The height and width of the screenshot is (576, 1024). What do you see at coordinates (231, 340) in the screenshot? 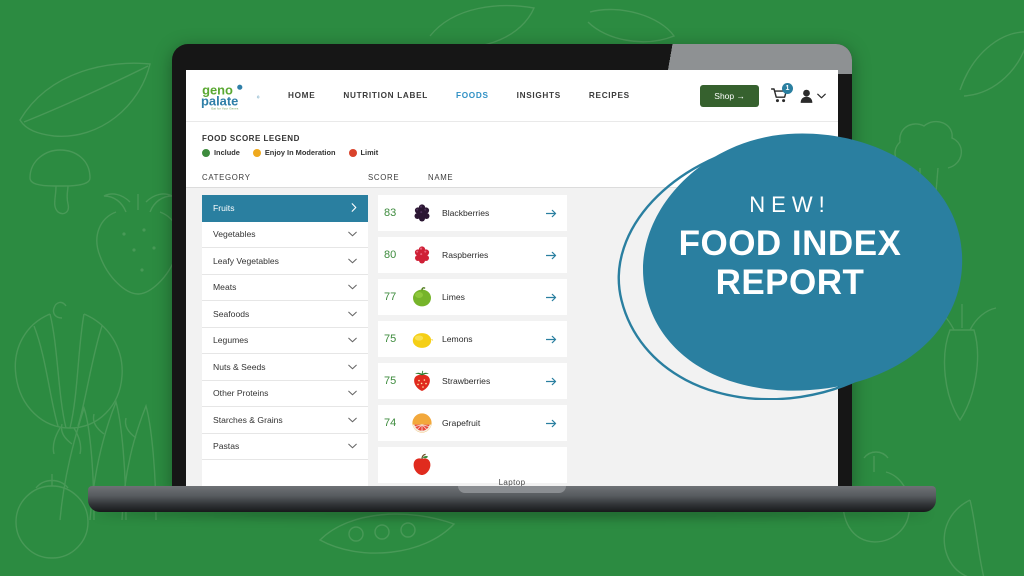
I see `category-label: Legumes` at bounding box center [231, 340].